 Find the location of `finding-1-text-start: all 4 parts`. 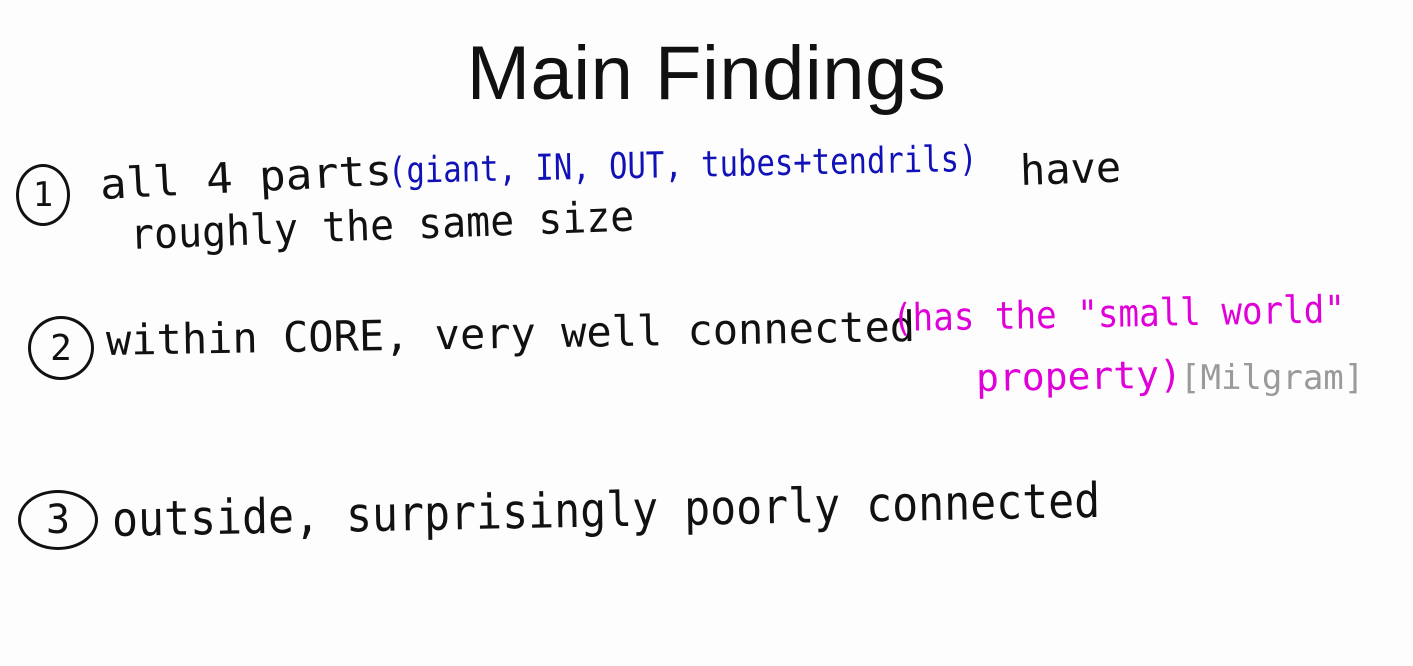

finding-1-text-start: all 4 parts is located at coordinates (245, 177).